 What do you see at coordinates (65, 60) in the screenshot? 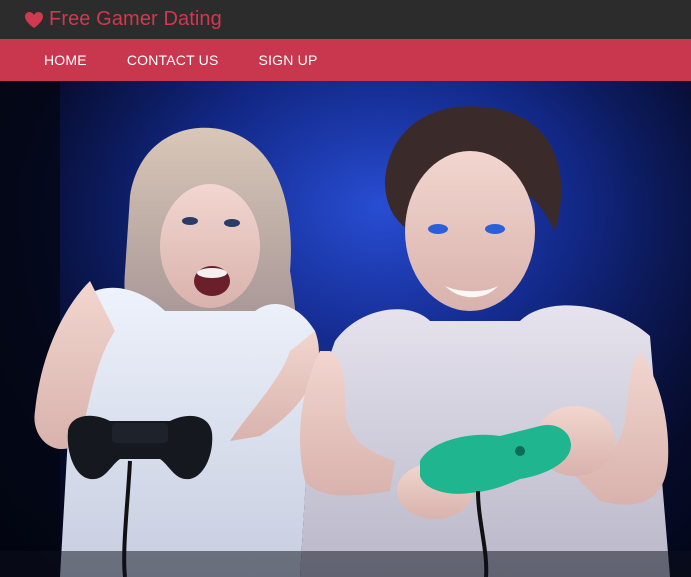
I see `nav-home: HOME` at bounding box center [65, 60].